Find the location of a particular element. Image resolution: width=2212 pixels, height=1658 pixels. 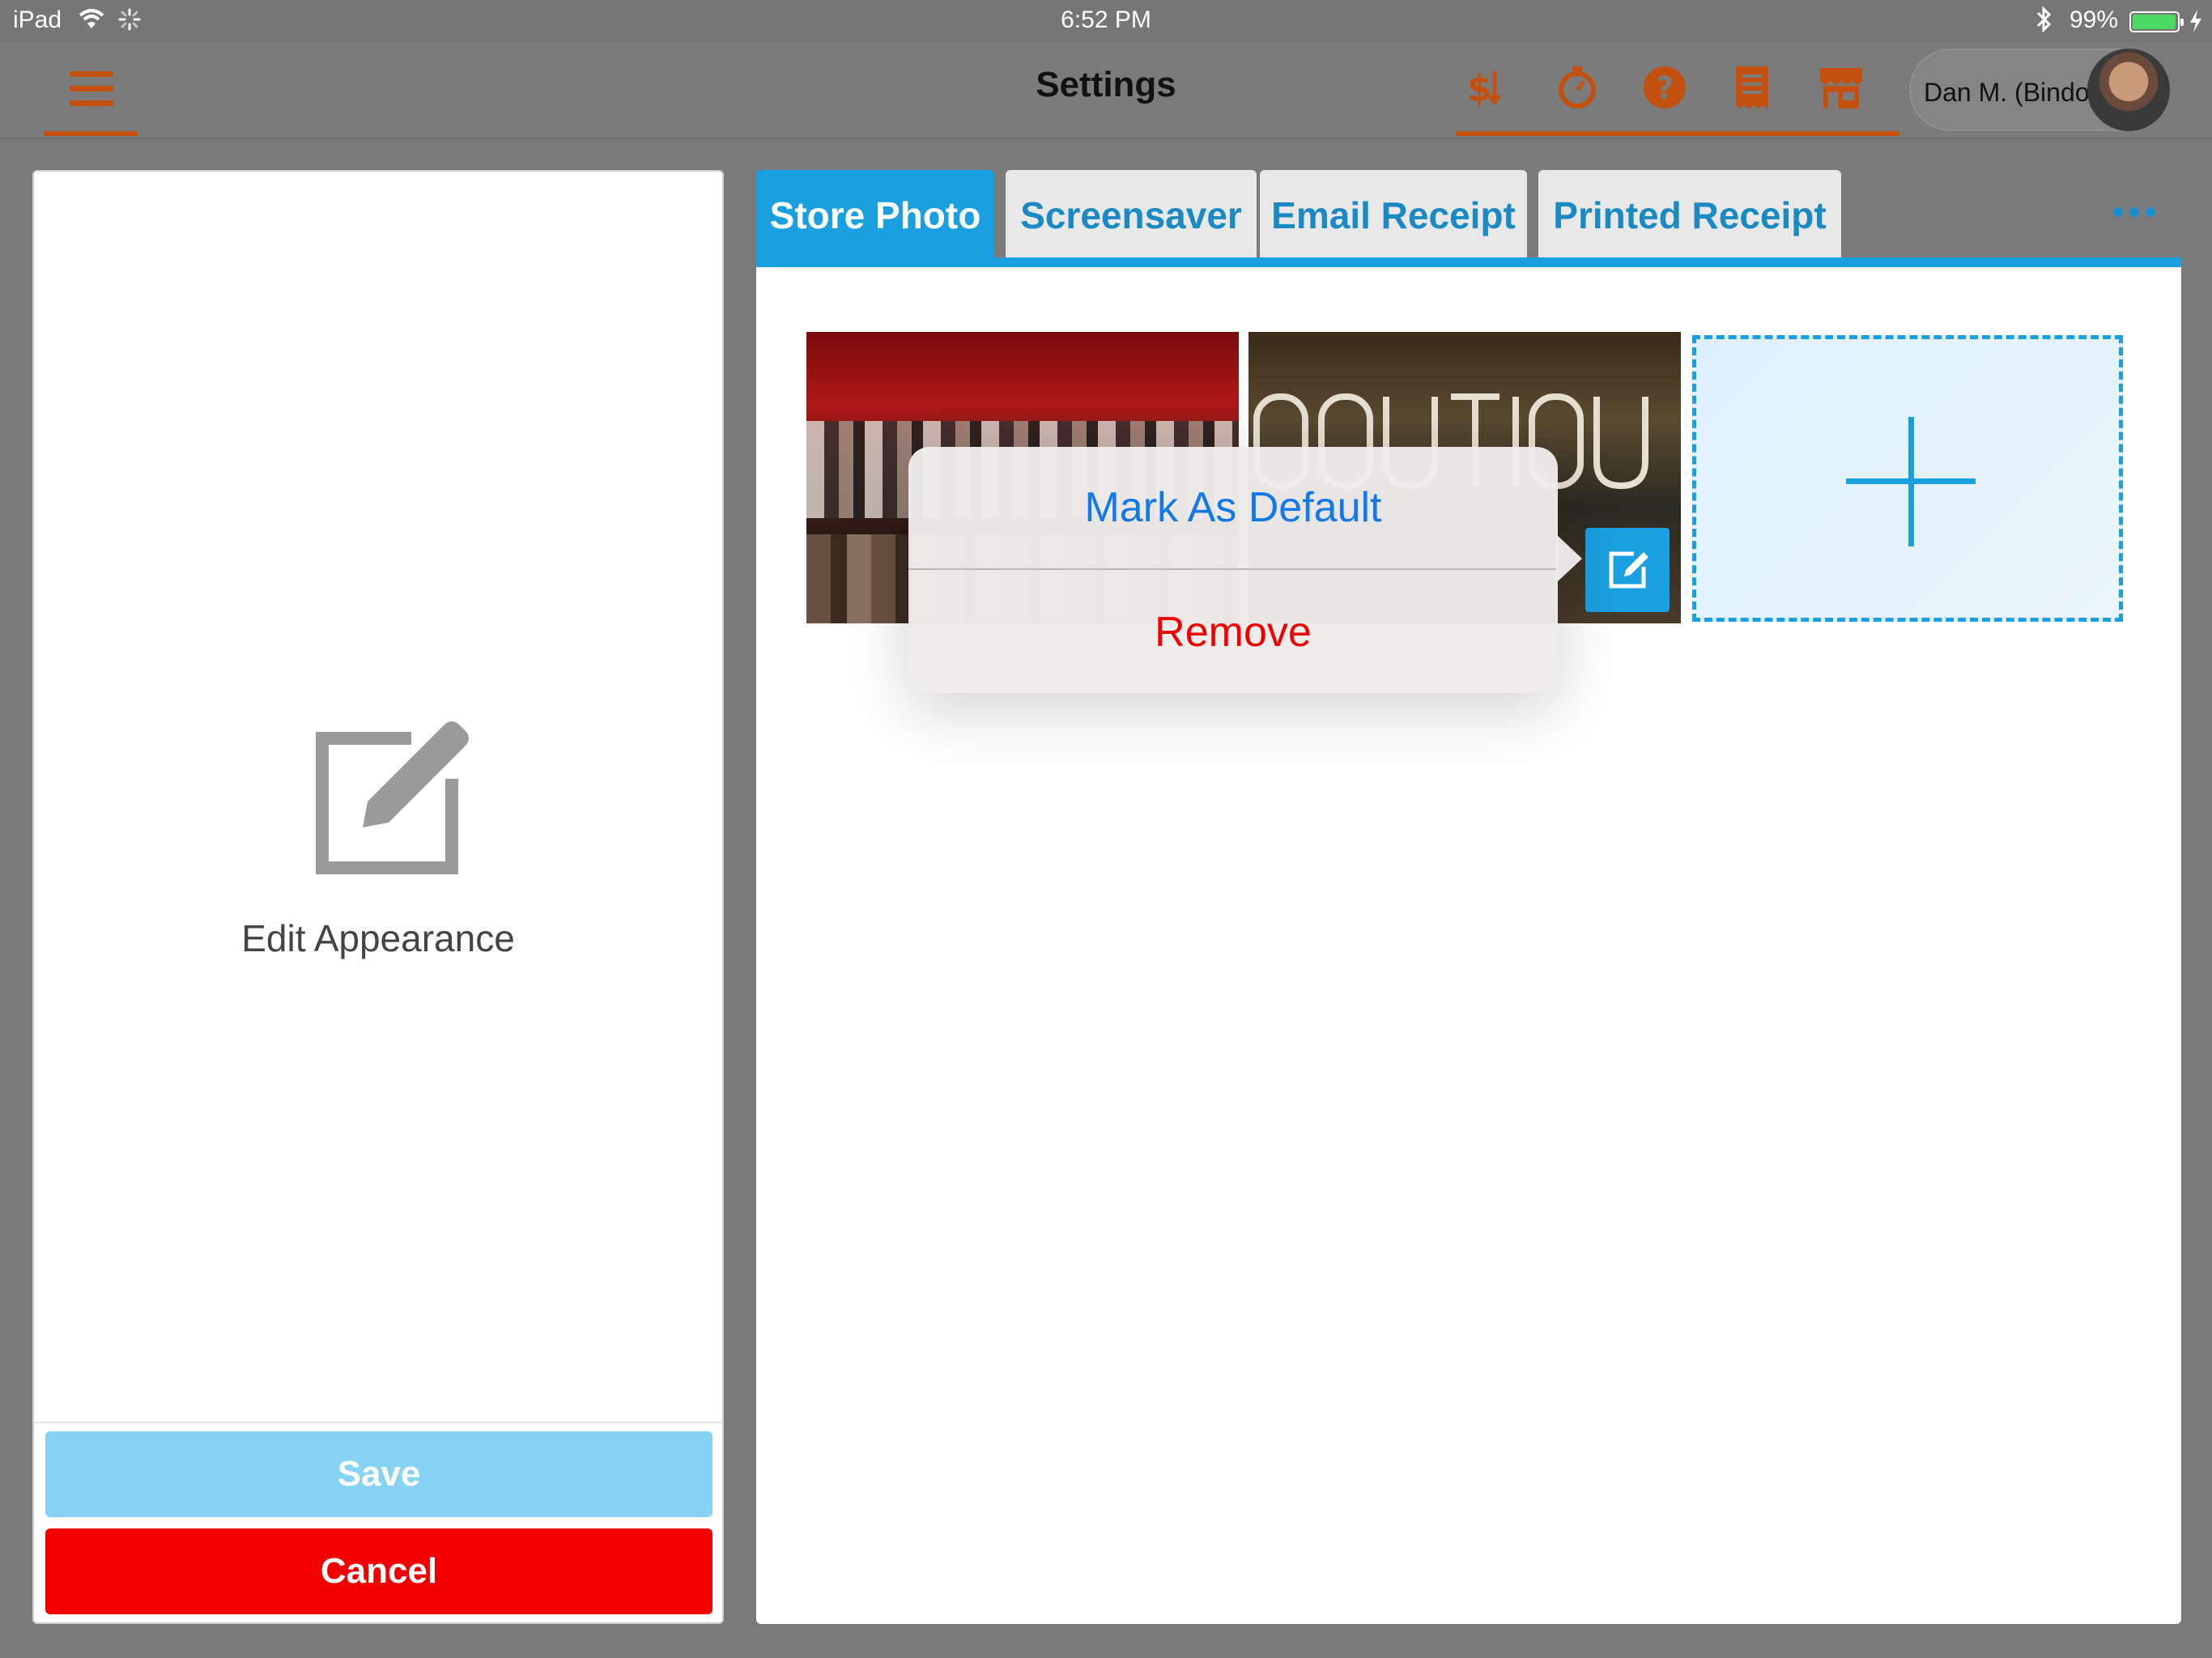

timer-icon is located at coordinates (1578, 87).